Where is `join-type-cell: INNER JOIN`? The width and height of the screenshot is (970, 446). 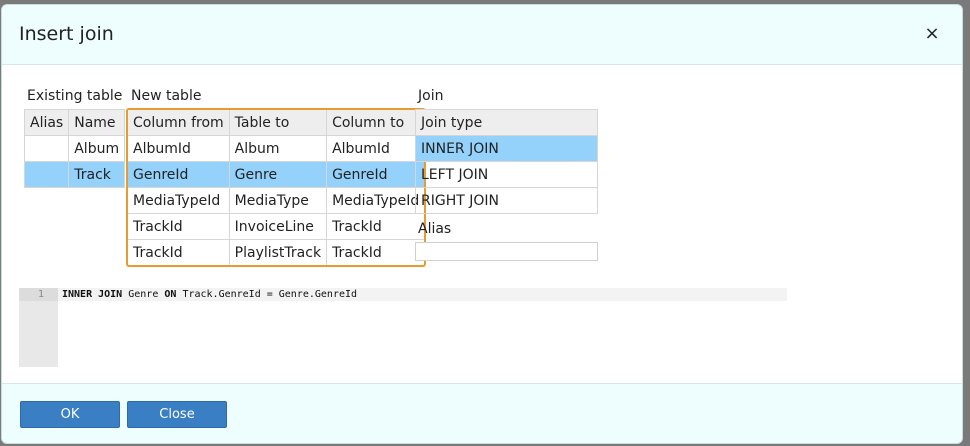 join-type-cell: INNER JOIN is located at coordinates (506, 148).